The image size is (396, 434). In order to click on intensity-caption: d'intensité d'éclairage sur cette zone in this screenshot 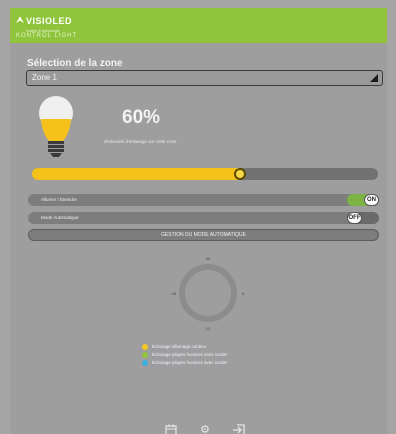, I will do `click(140, 141)`.